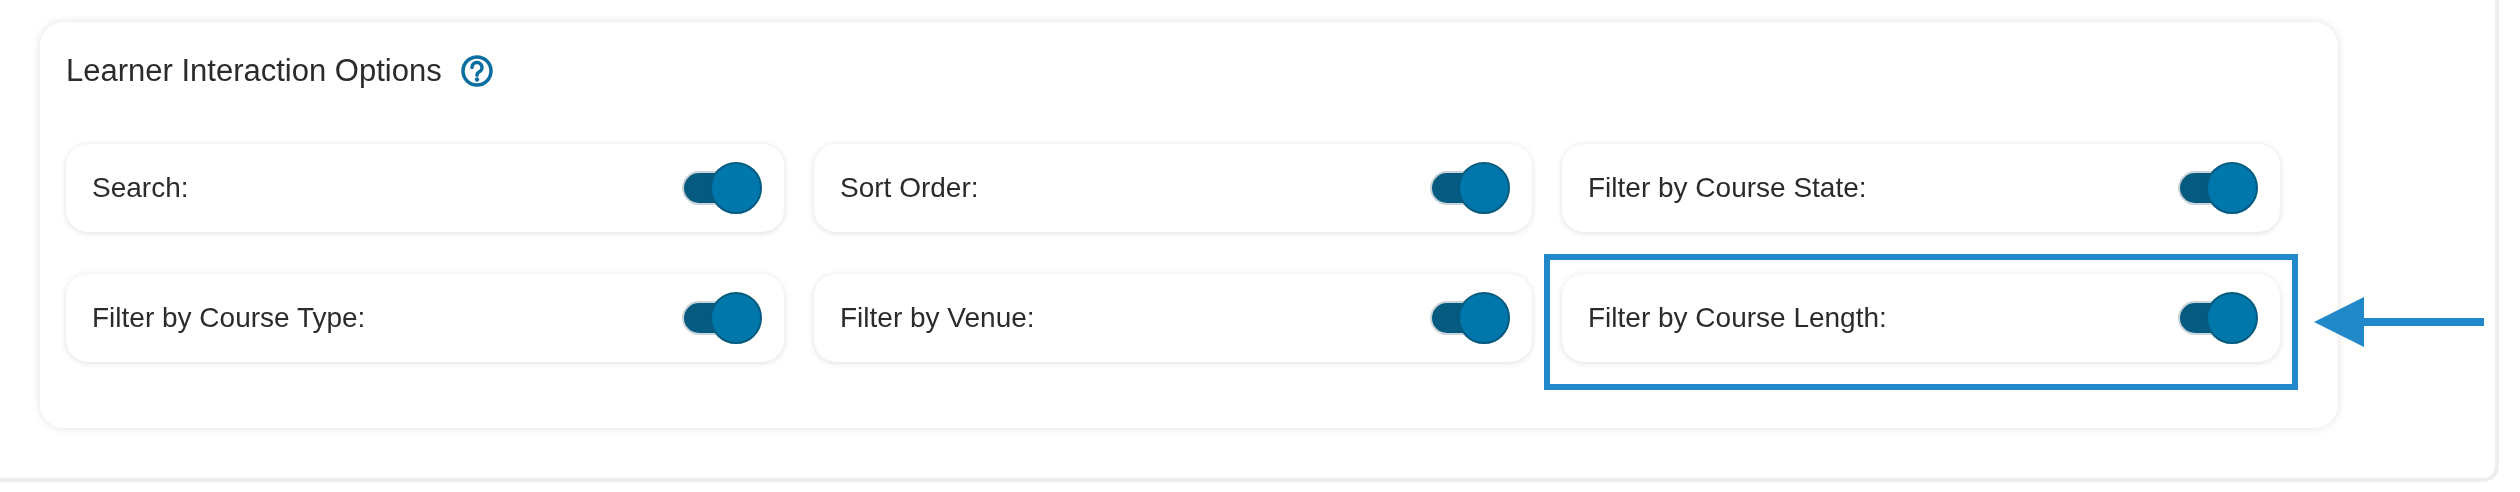 This screenshot has height=492, width=2520. I want to click on option-label: Filter by Venue:, so click(937, 318).